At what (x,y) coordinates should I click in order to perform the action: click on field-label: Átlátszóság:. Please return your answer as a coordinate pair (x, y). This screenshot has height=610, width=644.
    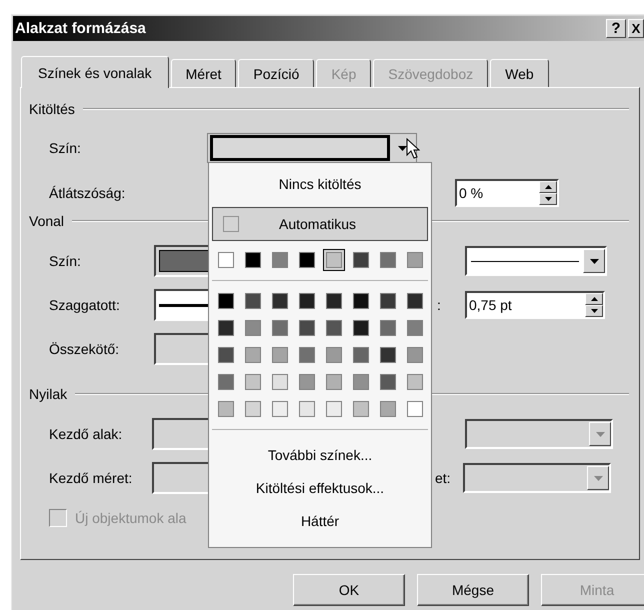
    Looking at the image, I should click on (87, 193).